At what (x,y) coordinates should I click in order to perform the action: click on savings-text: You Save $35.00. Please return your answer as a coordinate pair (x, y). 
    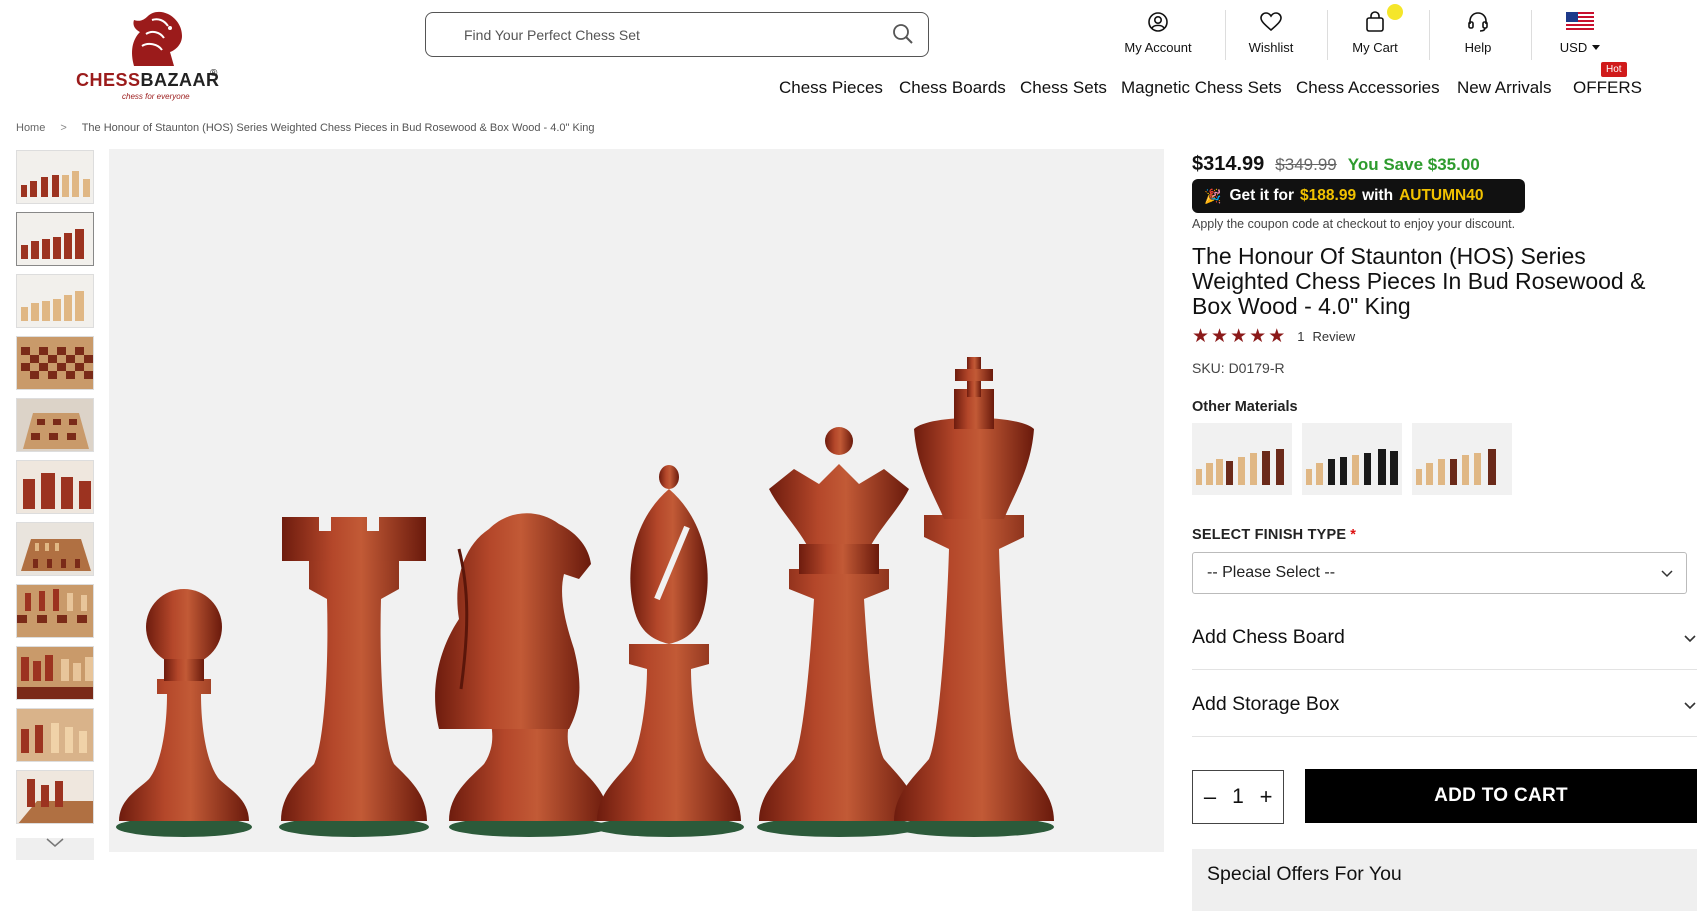
    Looking at the image, I should click on (1413, 164).